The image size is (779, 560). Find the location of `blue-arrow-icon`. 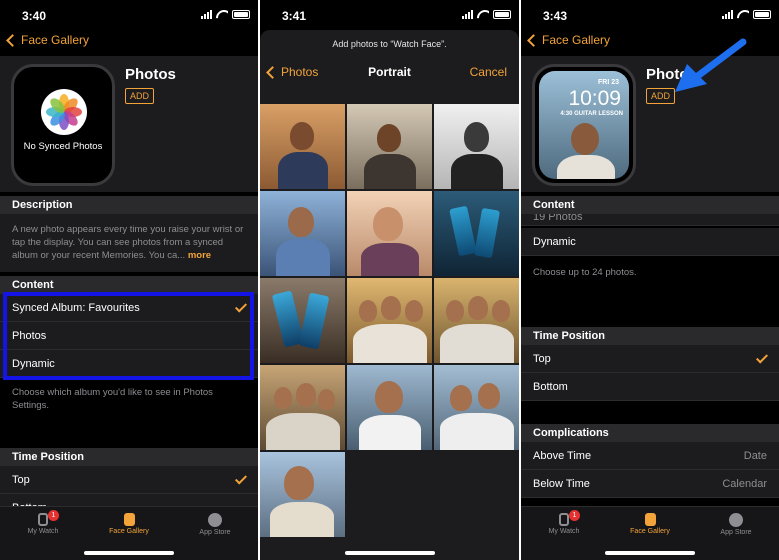

blue-arrow-icon is located at coordinates (711, 65).